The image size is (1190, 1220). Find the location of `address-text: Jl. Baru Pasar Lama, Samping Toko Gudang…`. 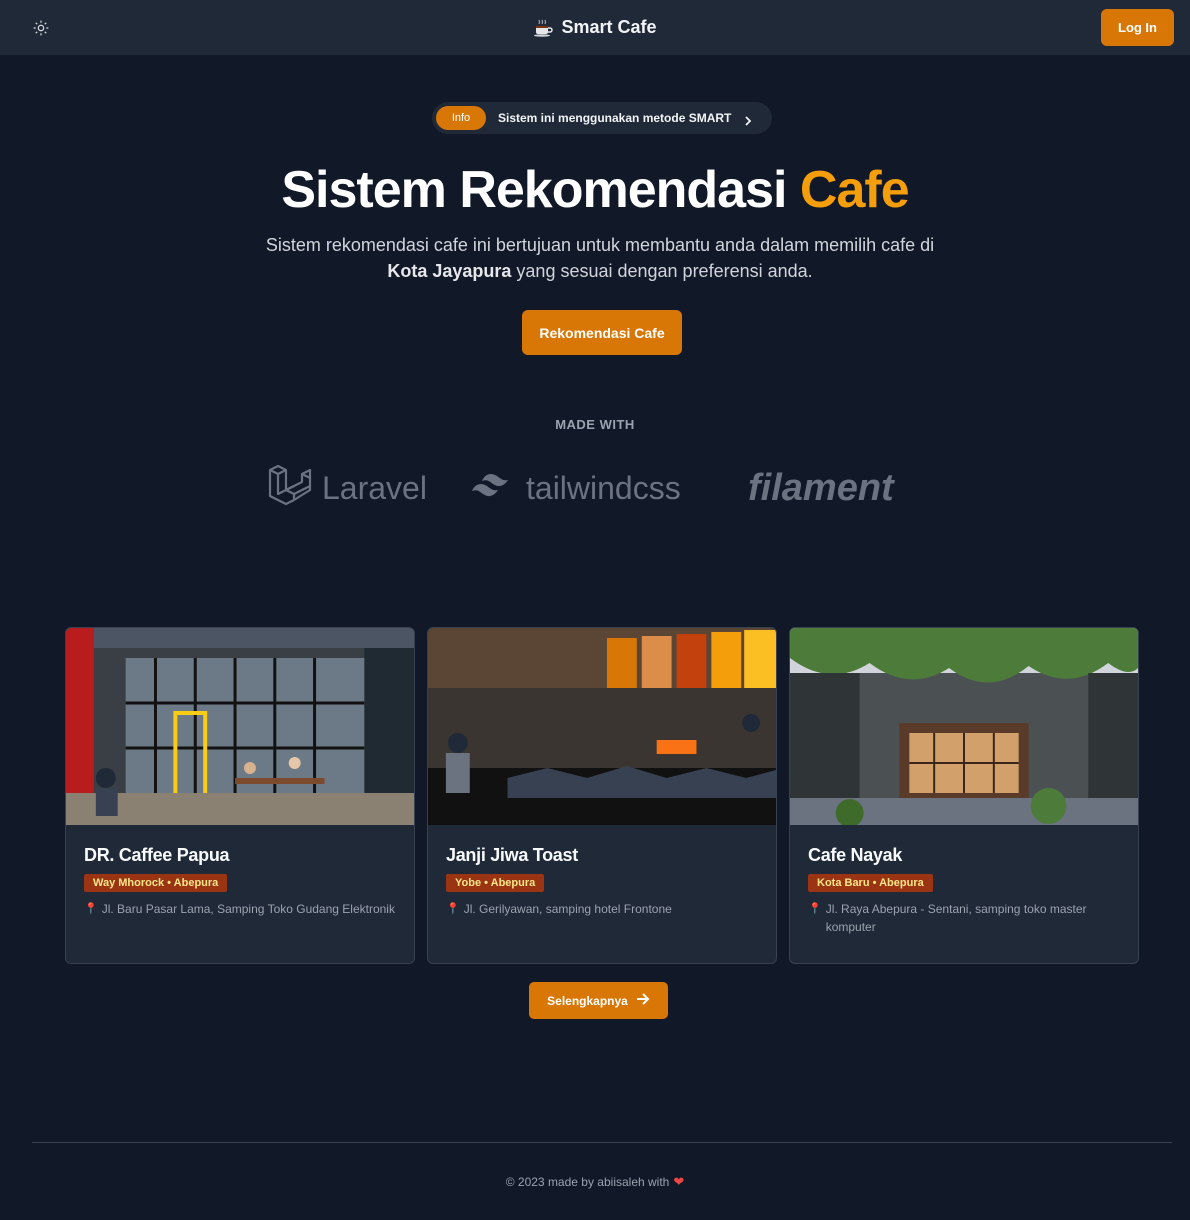

address-text: Jl. Baru Pasar Lama, Samping Toko Gudang… is located at coordinates (248, 909).